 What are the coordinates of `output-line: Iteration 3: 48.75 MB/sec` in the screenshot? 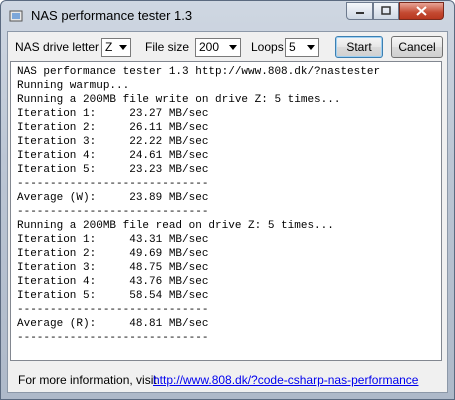 It's located at (113, 268).